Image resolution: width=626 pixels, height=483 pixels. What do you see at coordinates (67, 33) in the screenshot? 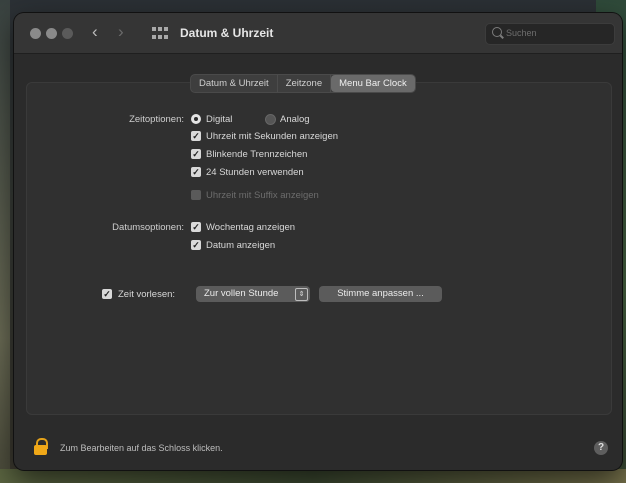
I see `zoom-window-button` at bounding box center [67, 33].